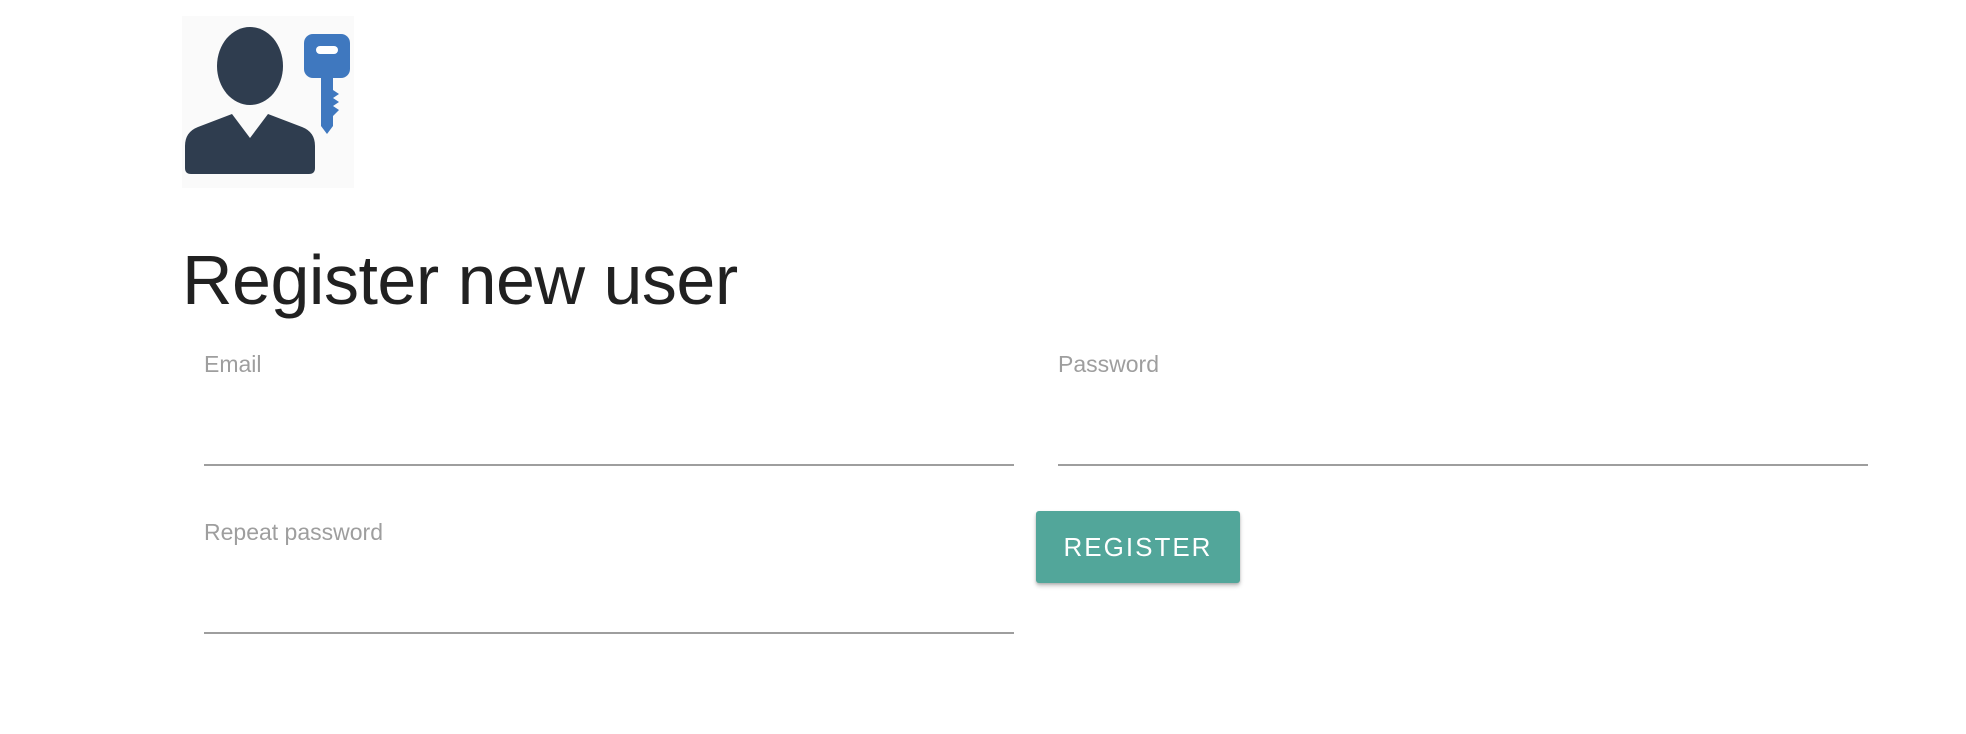 This screenshot has width=1966, height=734. I want to click on page-title: Register new user, so click(460, 280).